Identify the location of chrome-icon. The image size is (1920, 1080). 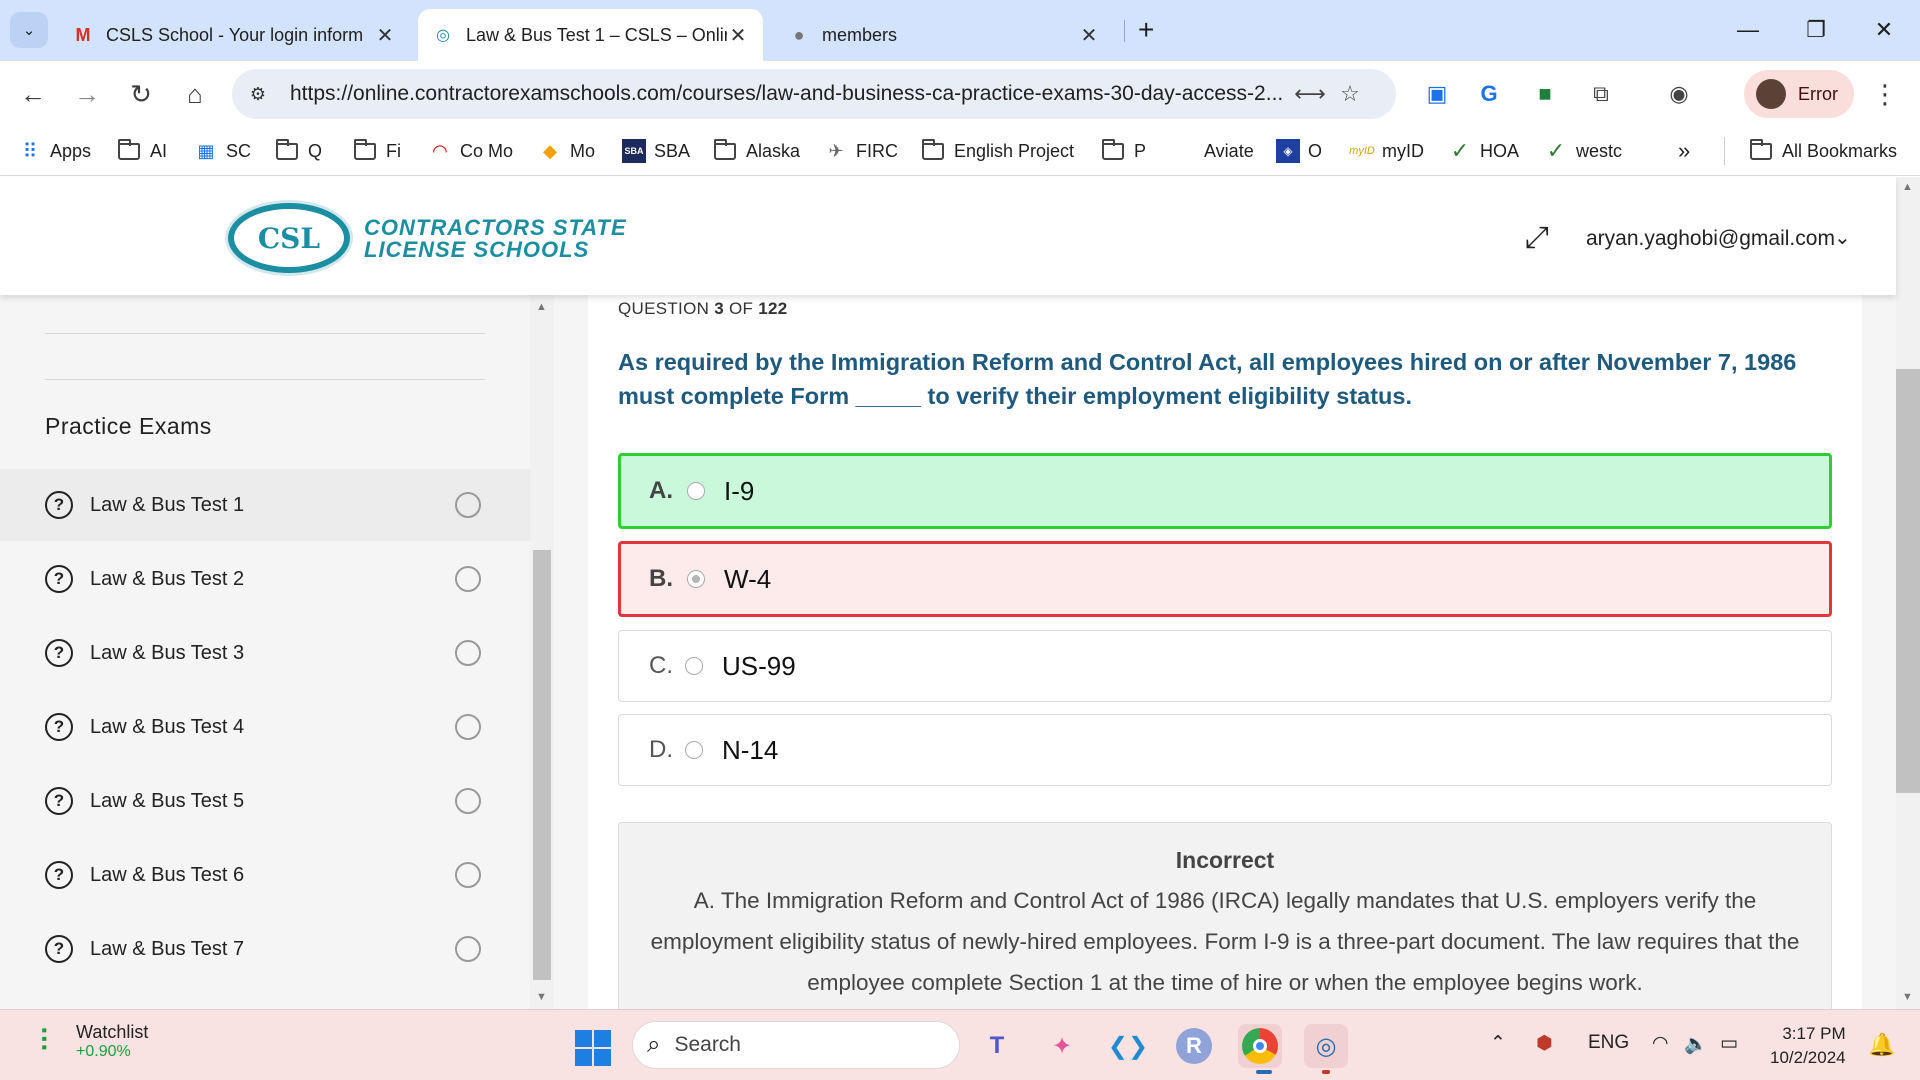
(1260, 1046).